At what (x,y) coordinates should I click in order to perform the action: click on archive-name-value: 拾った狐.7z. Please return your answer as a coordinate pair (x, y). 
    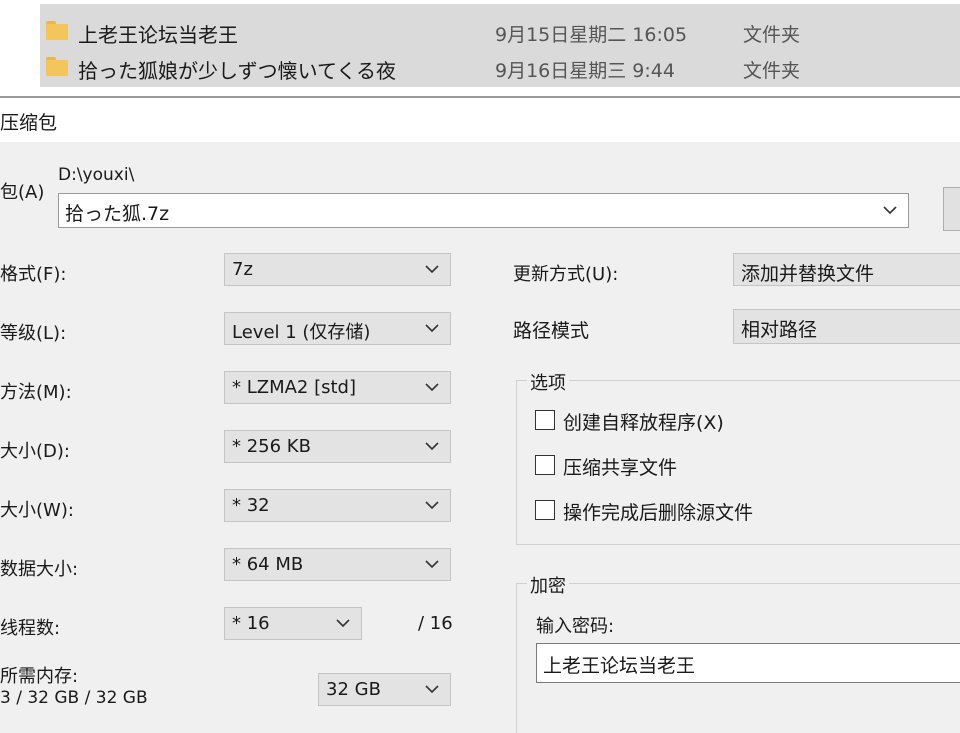
    Looking at the image, I should click on (117, 214).